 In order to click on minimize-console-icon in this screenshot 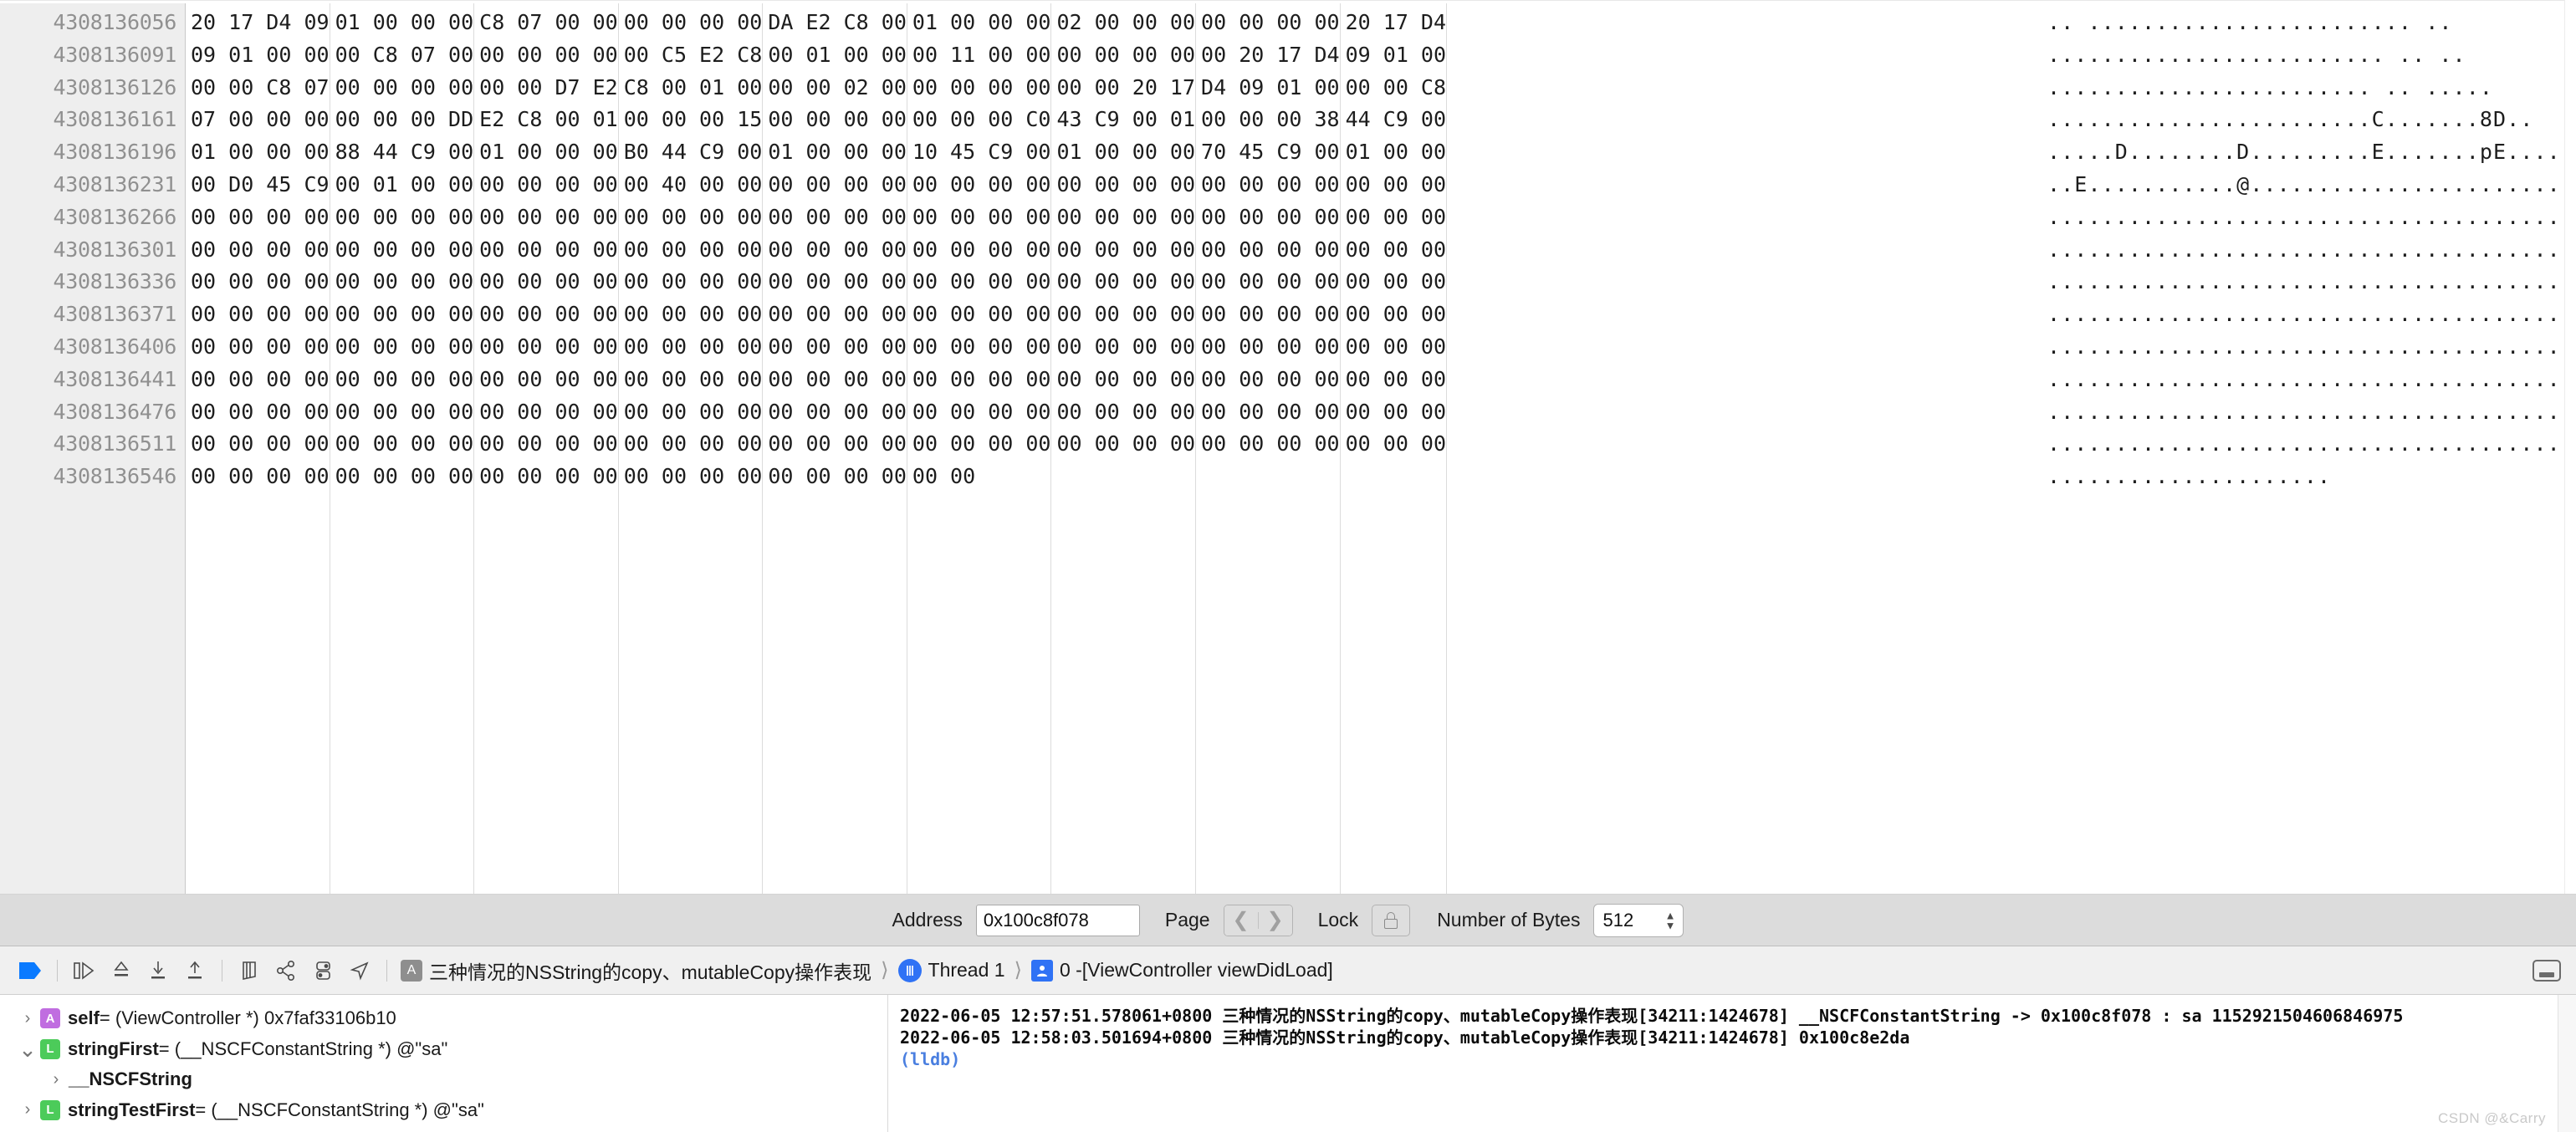, I will do `click(2547, 970)`.